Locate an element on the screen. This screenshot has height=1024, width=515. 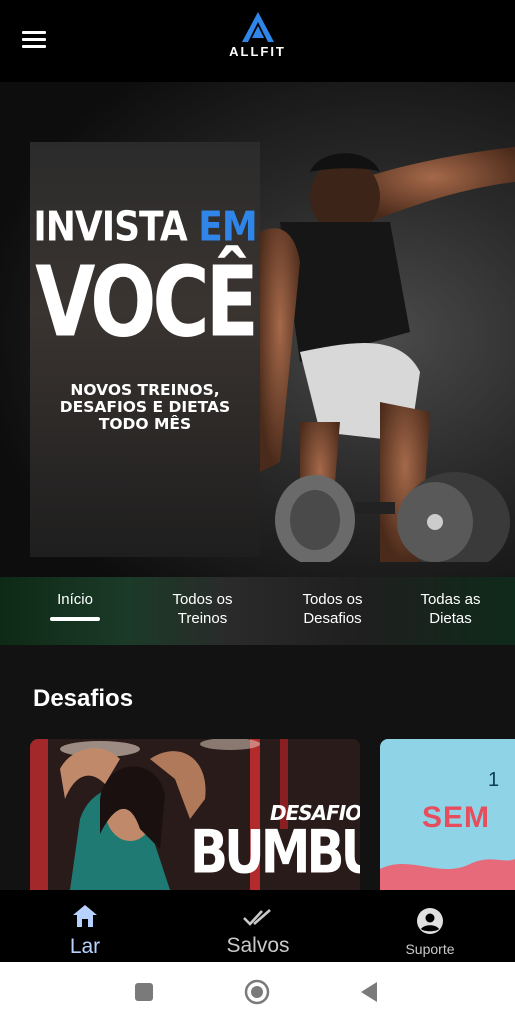
section-title: Desafios is located at coordinates (83, 698).